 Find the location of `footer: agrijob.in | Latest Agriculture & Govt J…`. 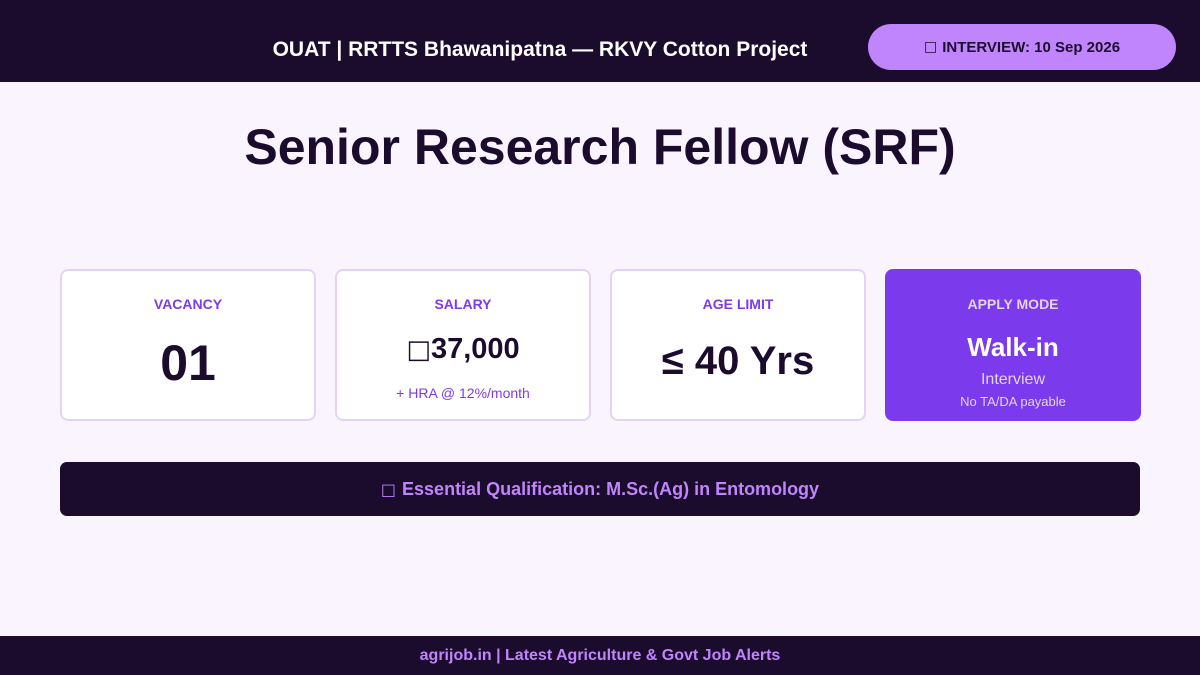

footer: agrijob.in | Latest Agriculture & Govt J… is located at coordinates (600, 655).